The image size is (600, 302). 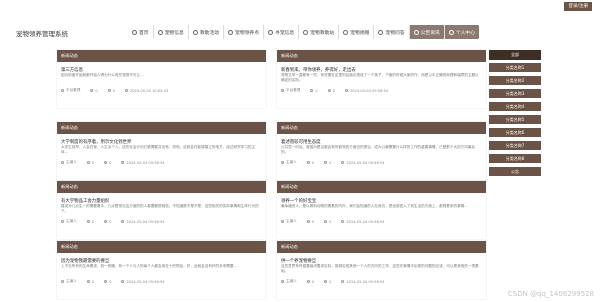 I want to click on category-item: 公告, so click(x=515, y=171).